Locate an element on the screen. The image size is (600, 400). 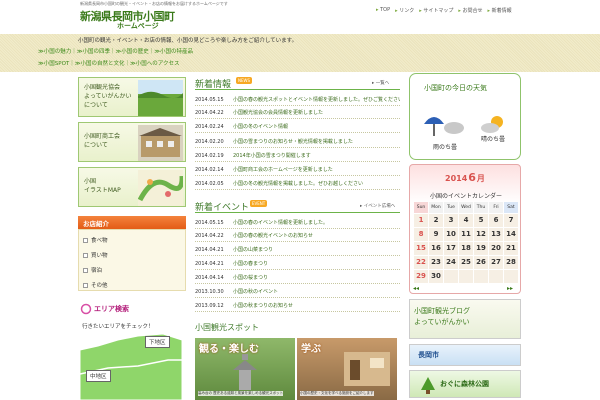
calendar-day: 29 is located at coordinates (421, 276).